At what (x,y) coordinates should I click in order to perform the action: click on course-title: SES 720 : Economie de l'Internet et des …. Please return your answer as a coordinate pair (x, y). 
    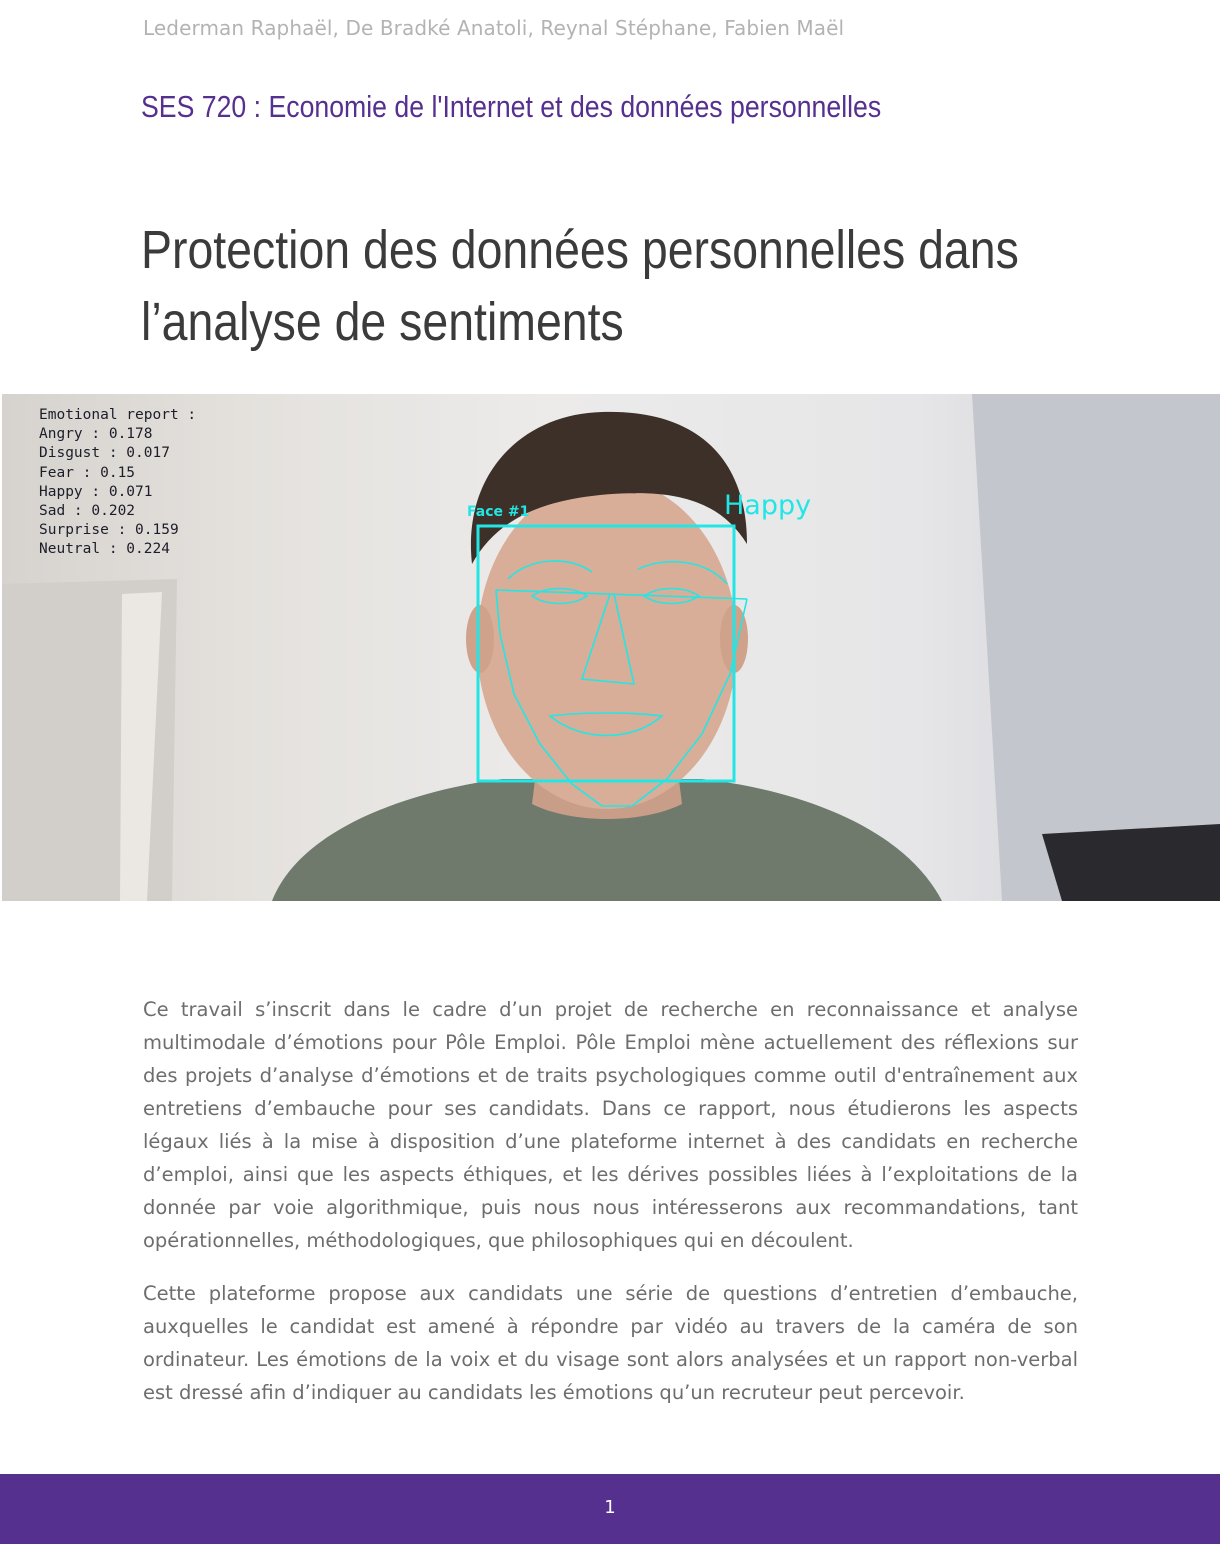
    Looking at the image, I should click on (511, 106).